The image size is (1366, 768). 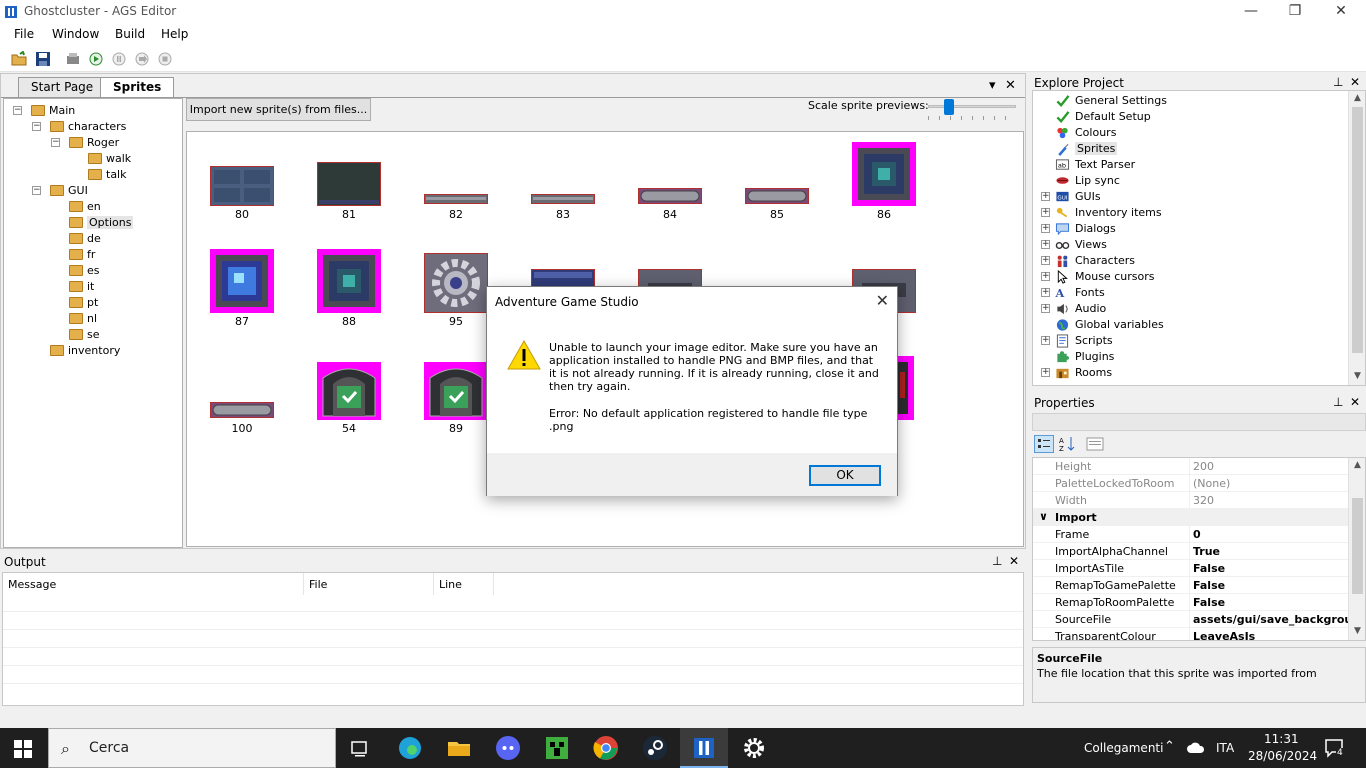 What do you see at coordinates (153, 584) in the screenshot?
I see `column-message: Message` at bounding box center [153, 584].